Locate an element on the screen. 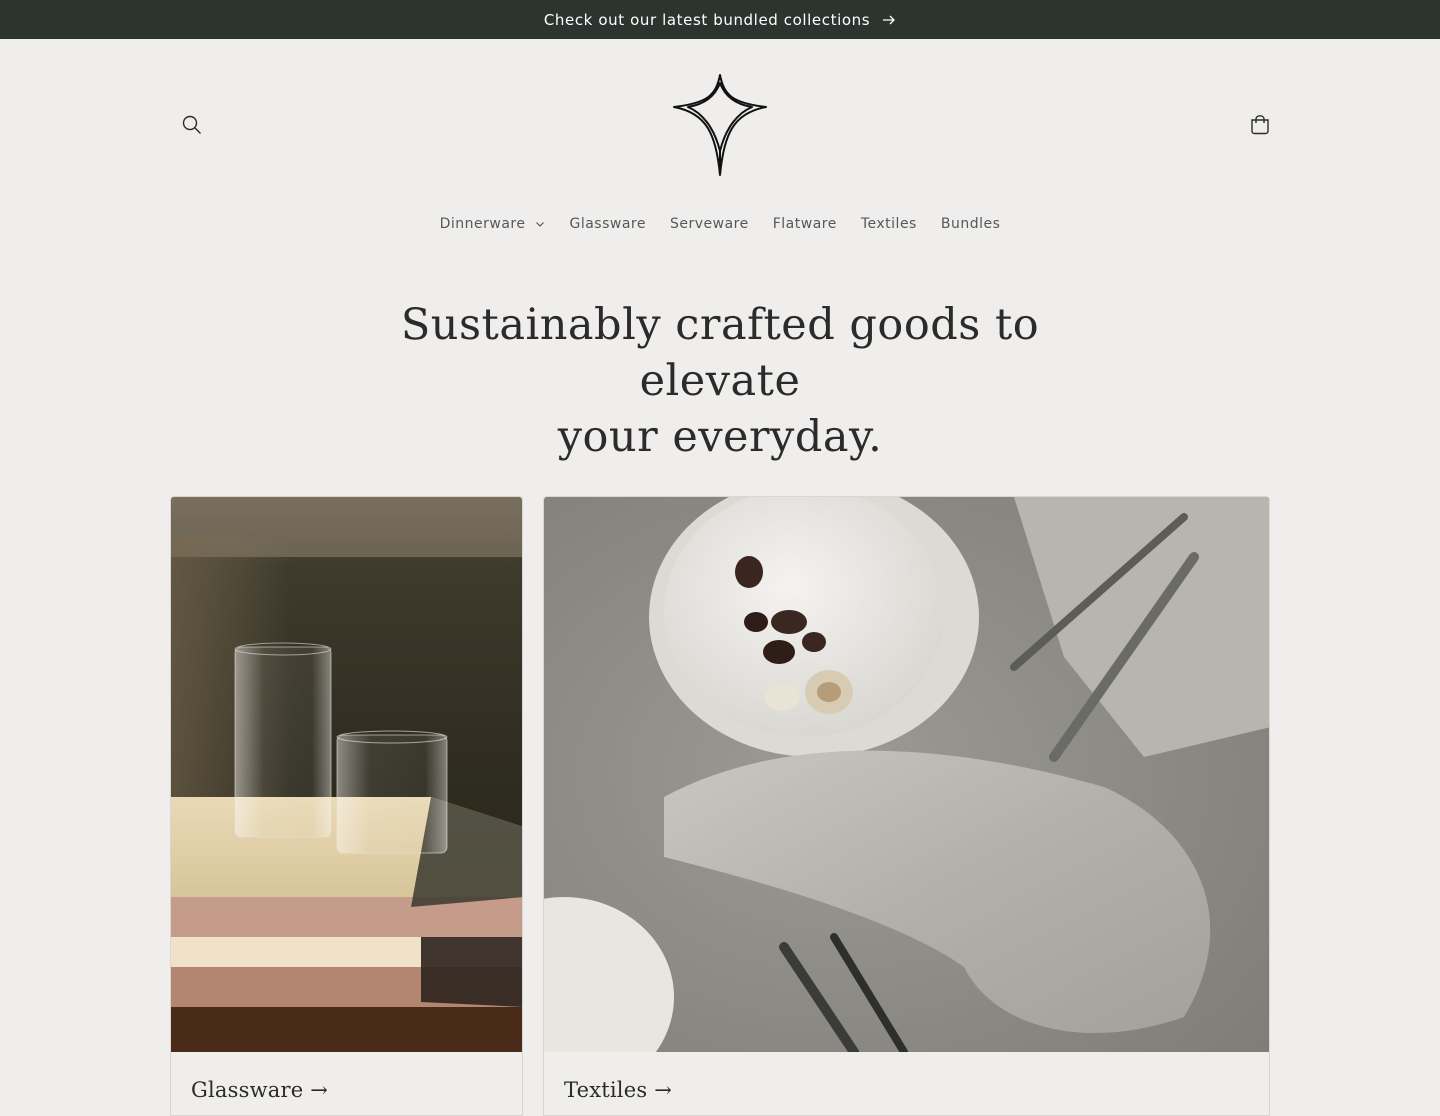 This screenshot has height=1116, width=1440. collection-card-glassware: Glassware → is located at coordinates (346, 806).